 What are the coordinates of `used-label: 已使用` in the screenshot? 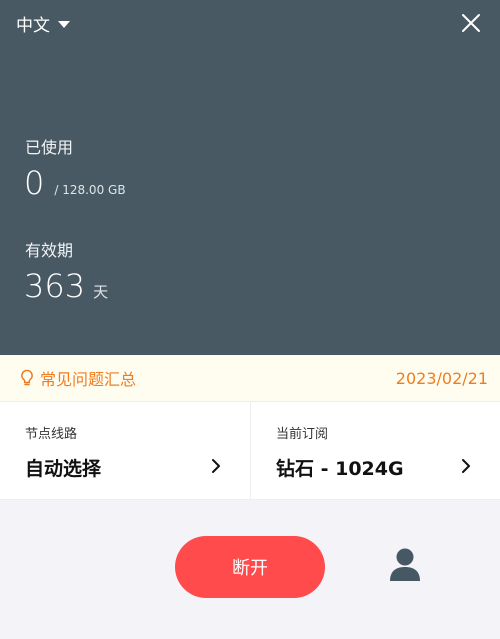 It's located at (49, 147).